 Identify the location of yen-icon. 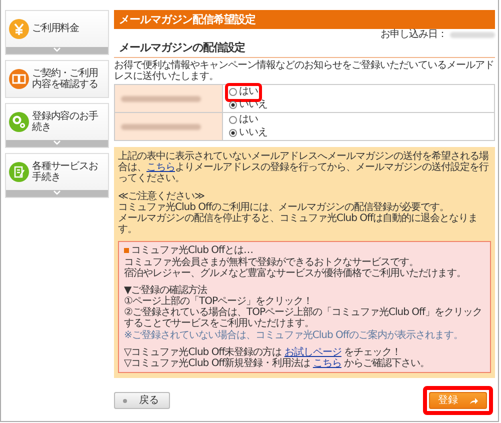
(19, 29).